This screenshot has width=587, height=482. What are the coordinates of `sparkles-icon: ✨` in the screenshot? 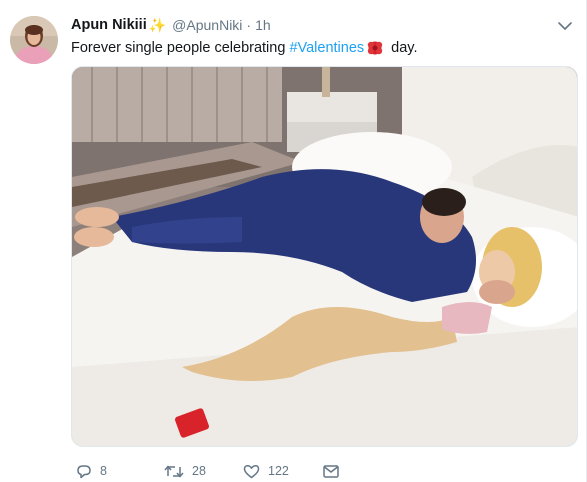 It's located at (157, 24).